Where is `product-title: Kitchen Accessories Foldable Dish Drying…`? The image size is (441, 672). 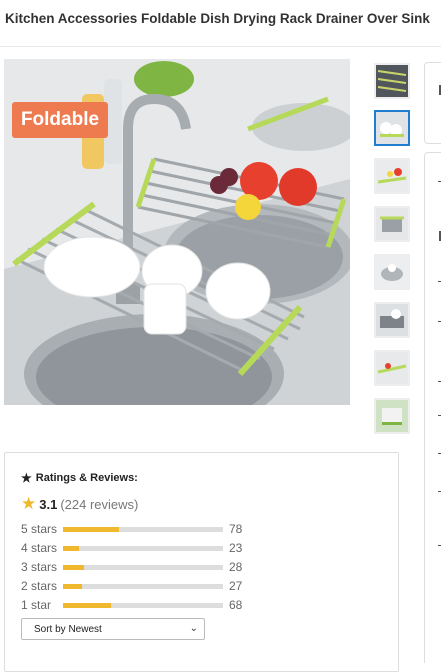
product-title: Kitchen Accessories Foldable Dish Drying… is located at coordinates (217, 18).